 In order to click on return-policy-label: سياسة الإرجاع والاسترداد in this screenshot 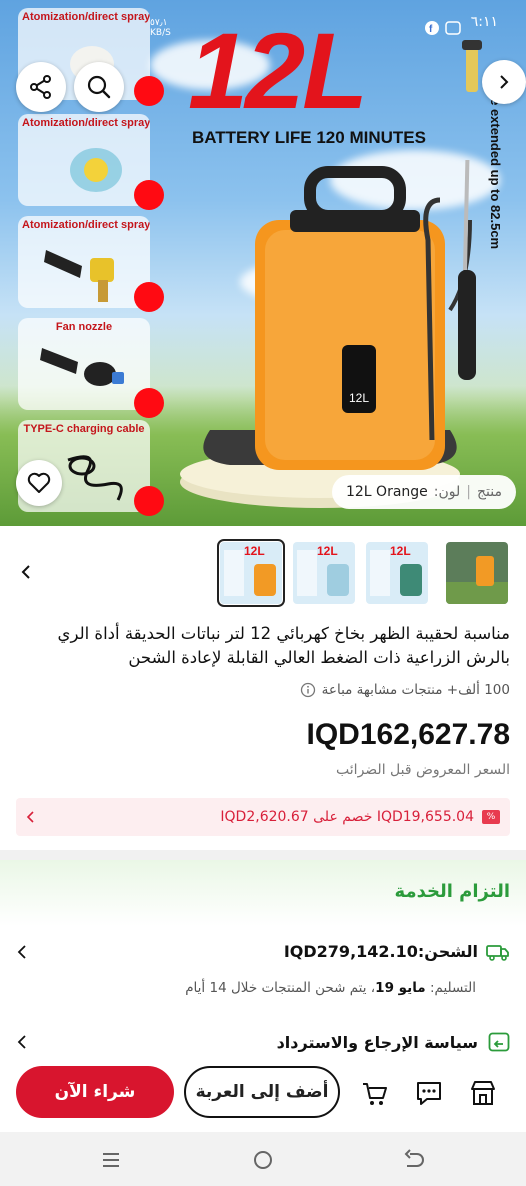, I will do `click(377, 1042)`.